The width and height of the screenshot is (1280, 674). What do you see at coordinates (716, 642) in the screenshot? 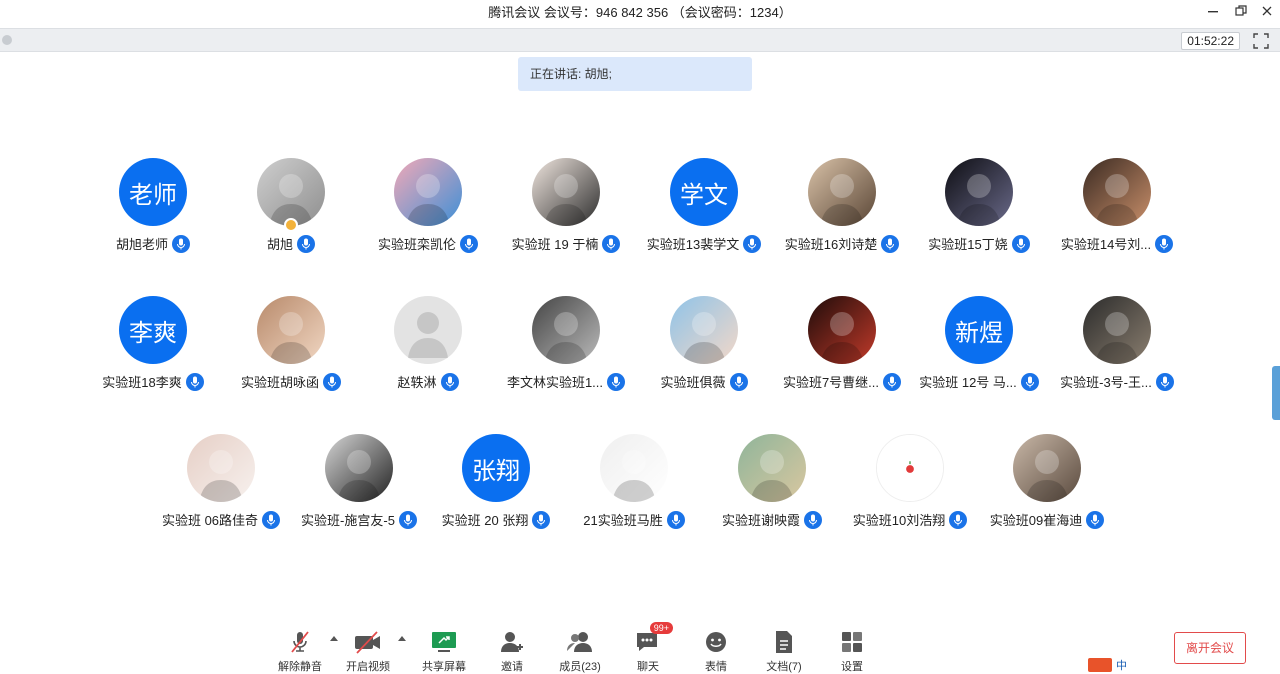
I see `smiley-icon` at bounding box center [716, 642].